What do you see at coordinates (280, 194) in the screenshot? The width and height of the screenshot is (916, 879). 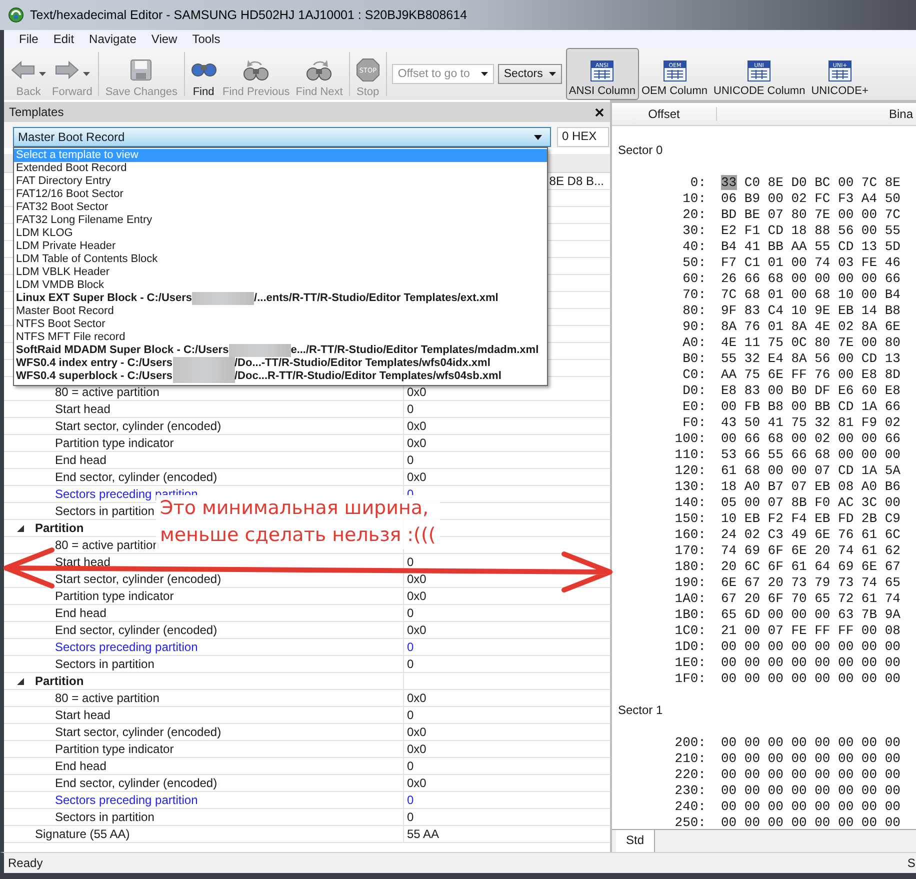 I see `template-option: FAT12/16 Boot Sector` at bounding box center [280, 194].